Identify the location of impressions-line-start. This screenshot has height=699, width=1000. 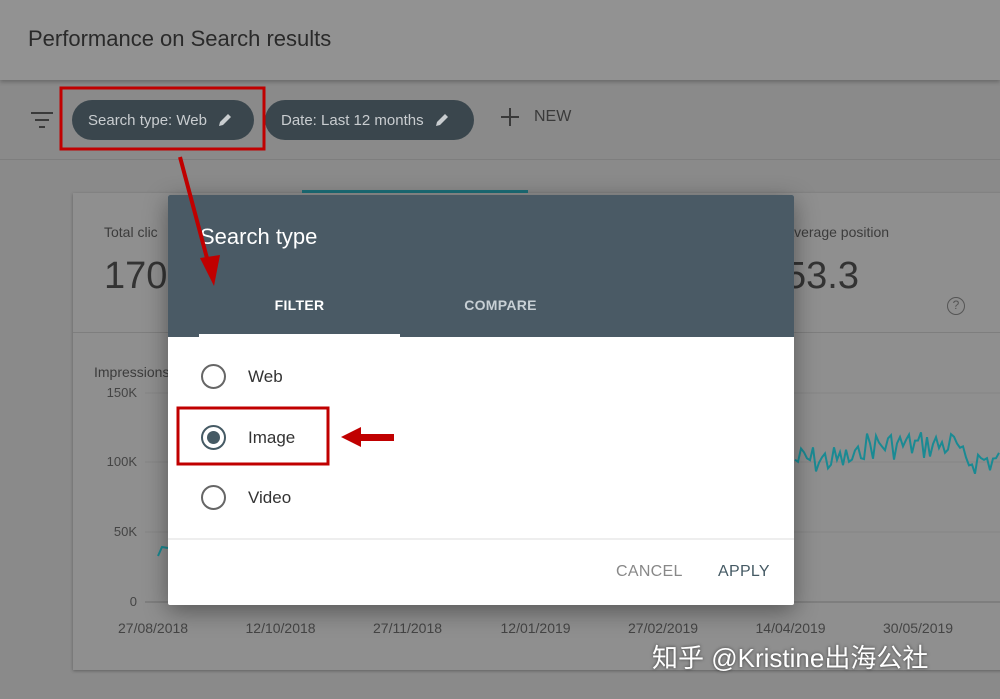
(163, 551).